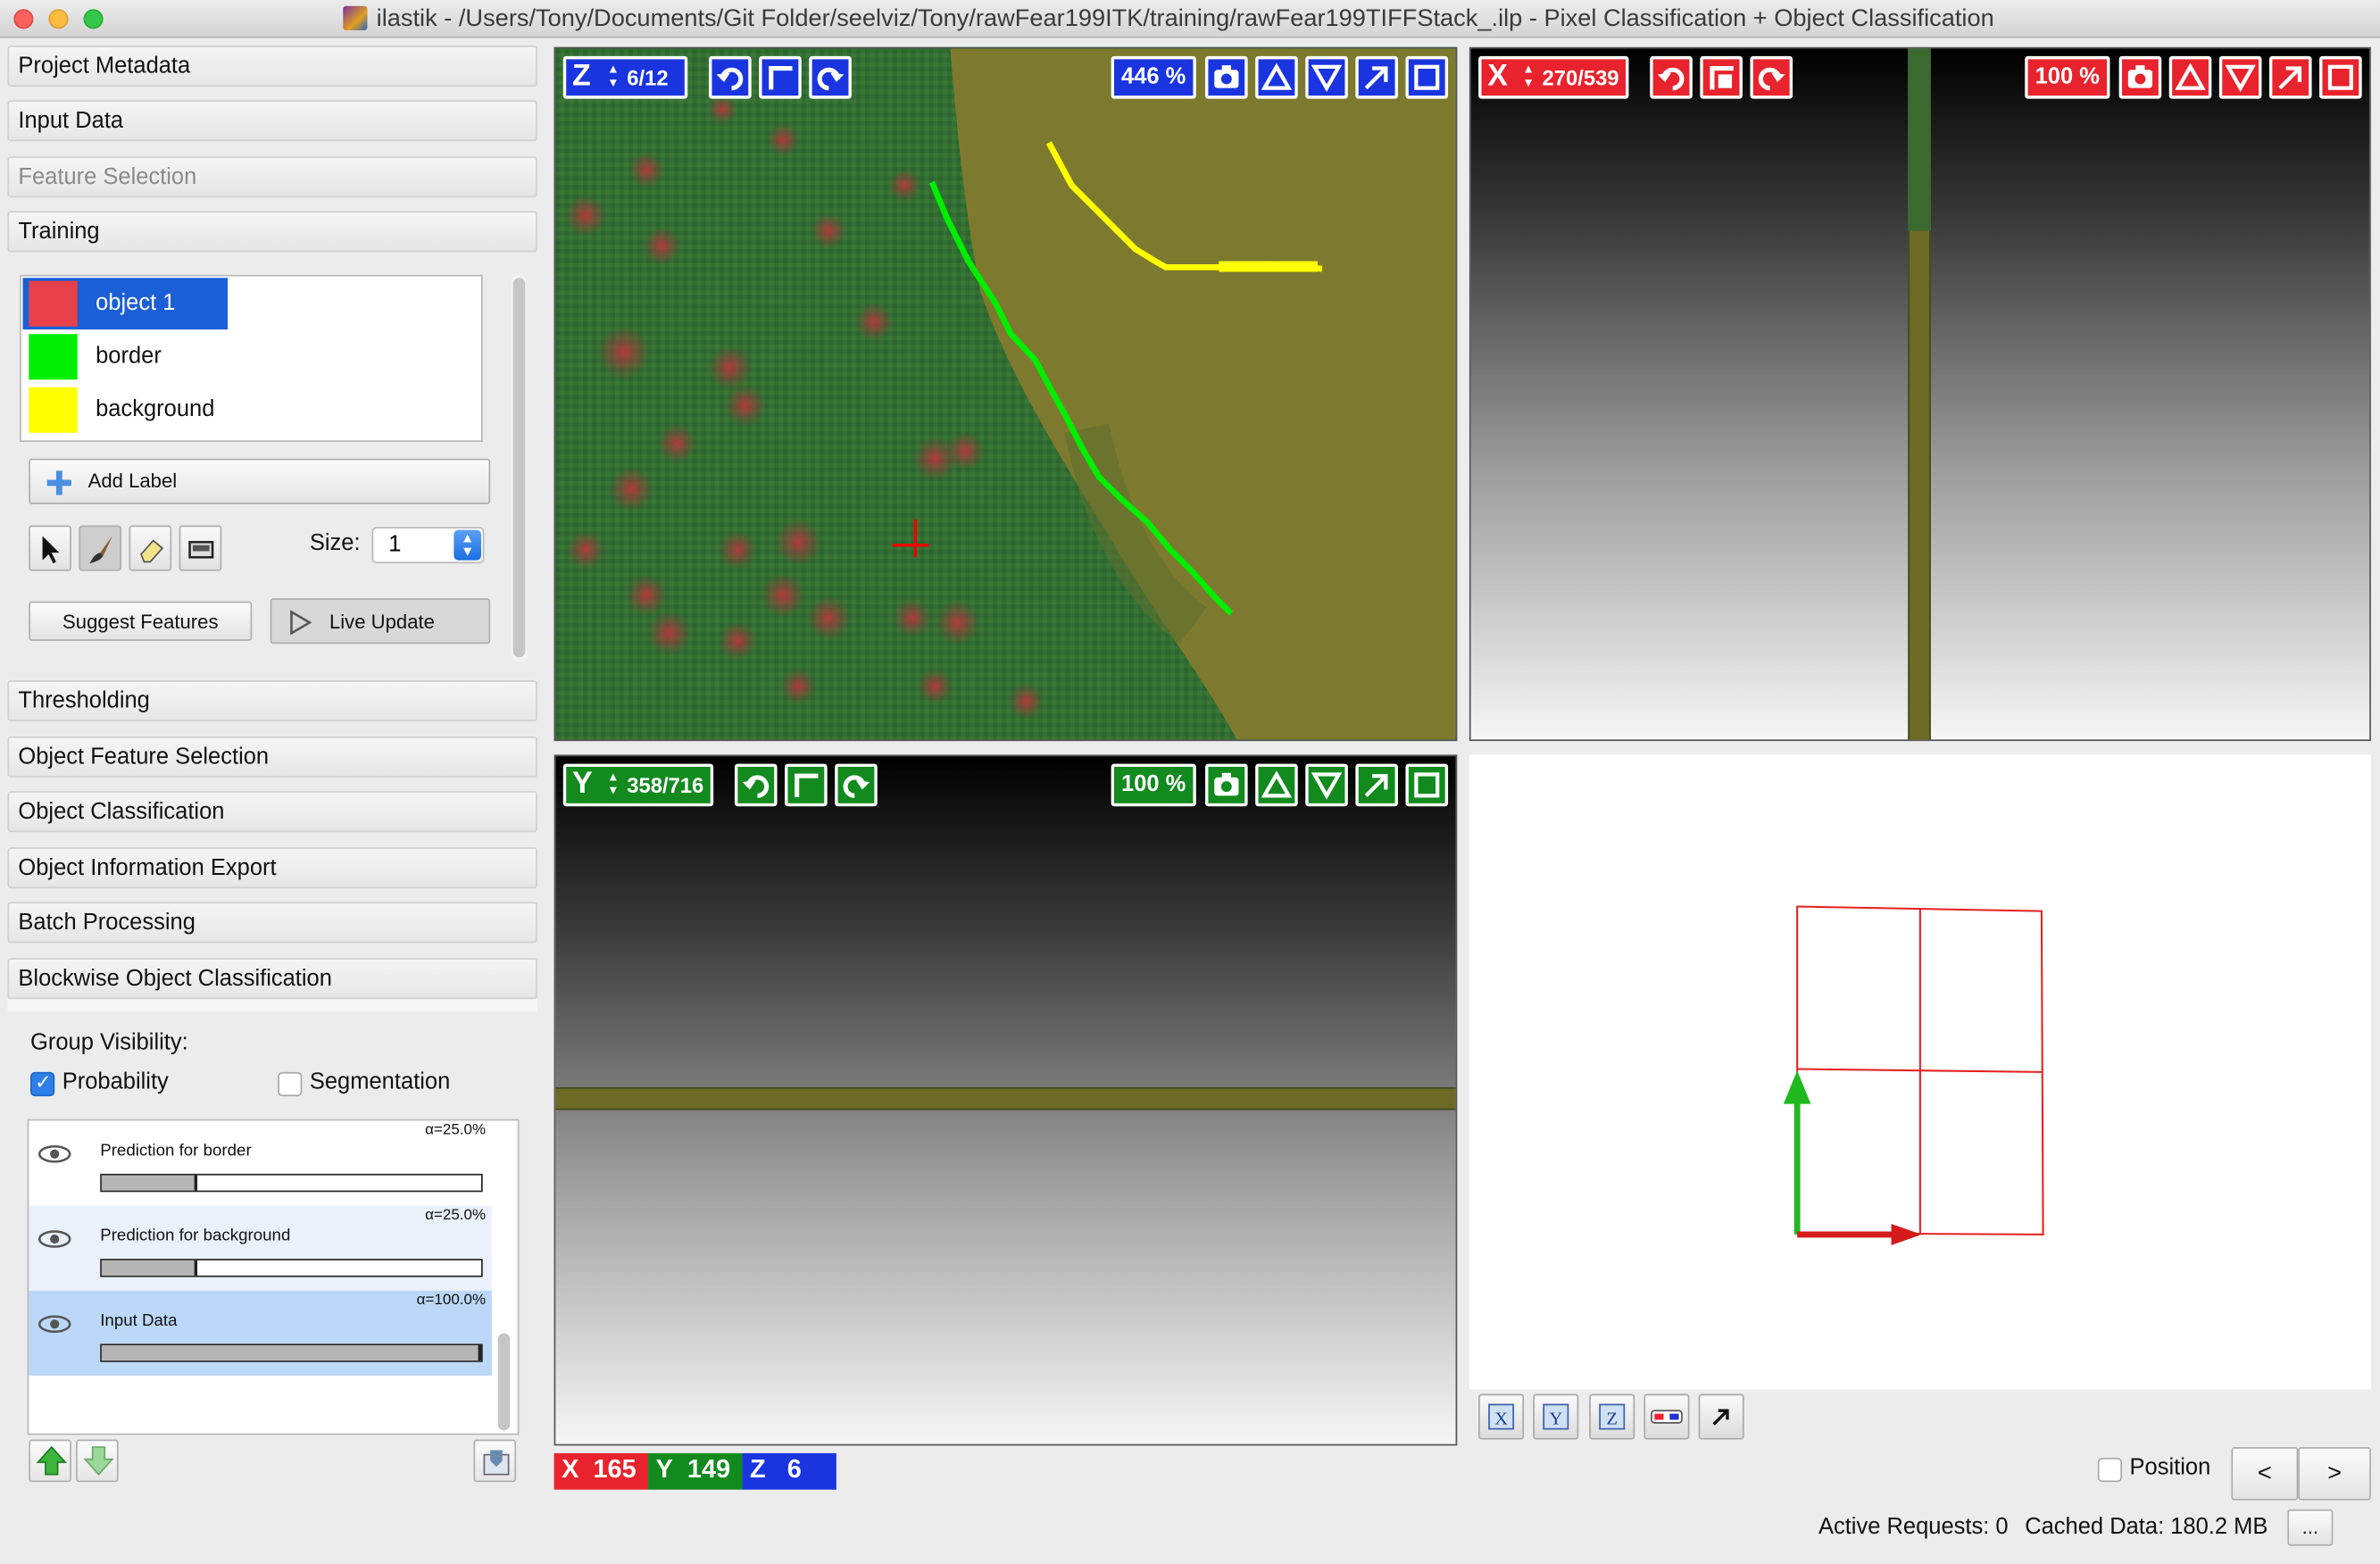  What do you see at coordinates (856, 785) in the screenshot?
I see `y-rotate-right-button` at bounding box center [856, 785].